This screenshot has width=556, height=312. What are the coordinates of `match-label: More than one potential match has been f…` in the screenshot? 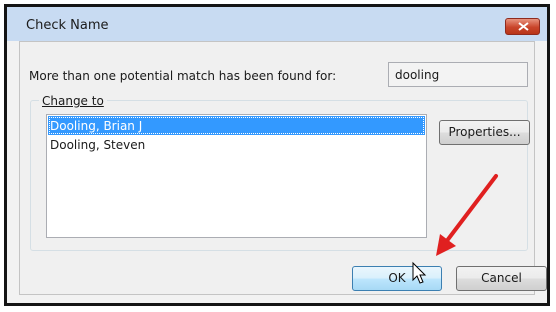 It's located at (183, 76).